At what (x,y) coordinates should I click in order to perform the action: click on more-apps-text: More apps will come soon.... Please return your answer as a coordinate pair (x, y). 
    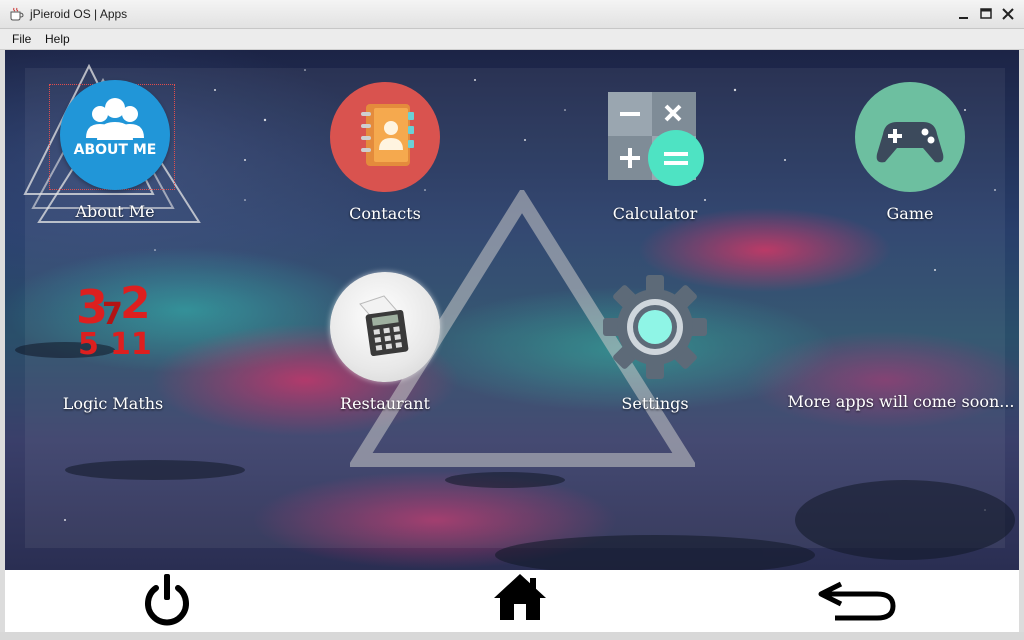
    Looking at the image, I should click on (901, 401).